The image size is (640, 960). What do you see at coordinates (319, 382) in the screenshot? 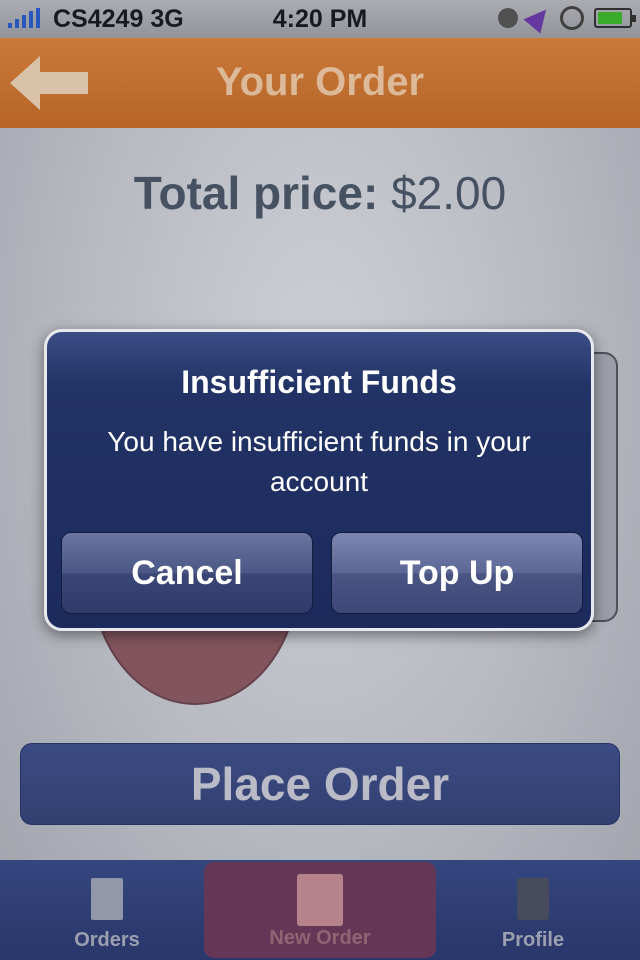
I see `alert-title: Insufficient Funds` at bounding box center [319, 382].